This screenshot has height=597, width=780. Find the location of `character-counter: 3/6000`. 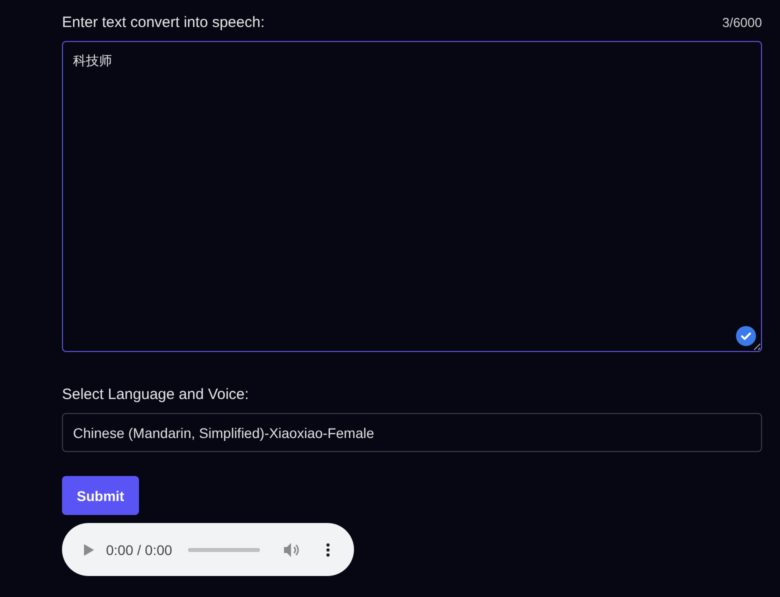

character-counter: 3/6000 is located at coordinates (742, 22).